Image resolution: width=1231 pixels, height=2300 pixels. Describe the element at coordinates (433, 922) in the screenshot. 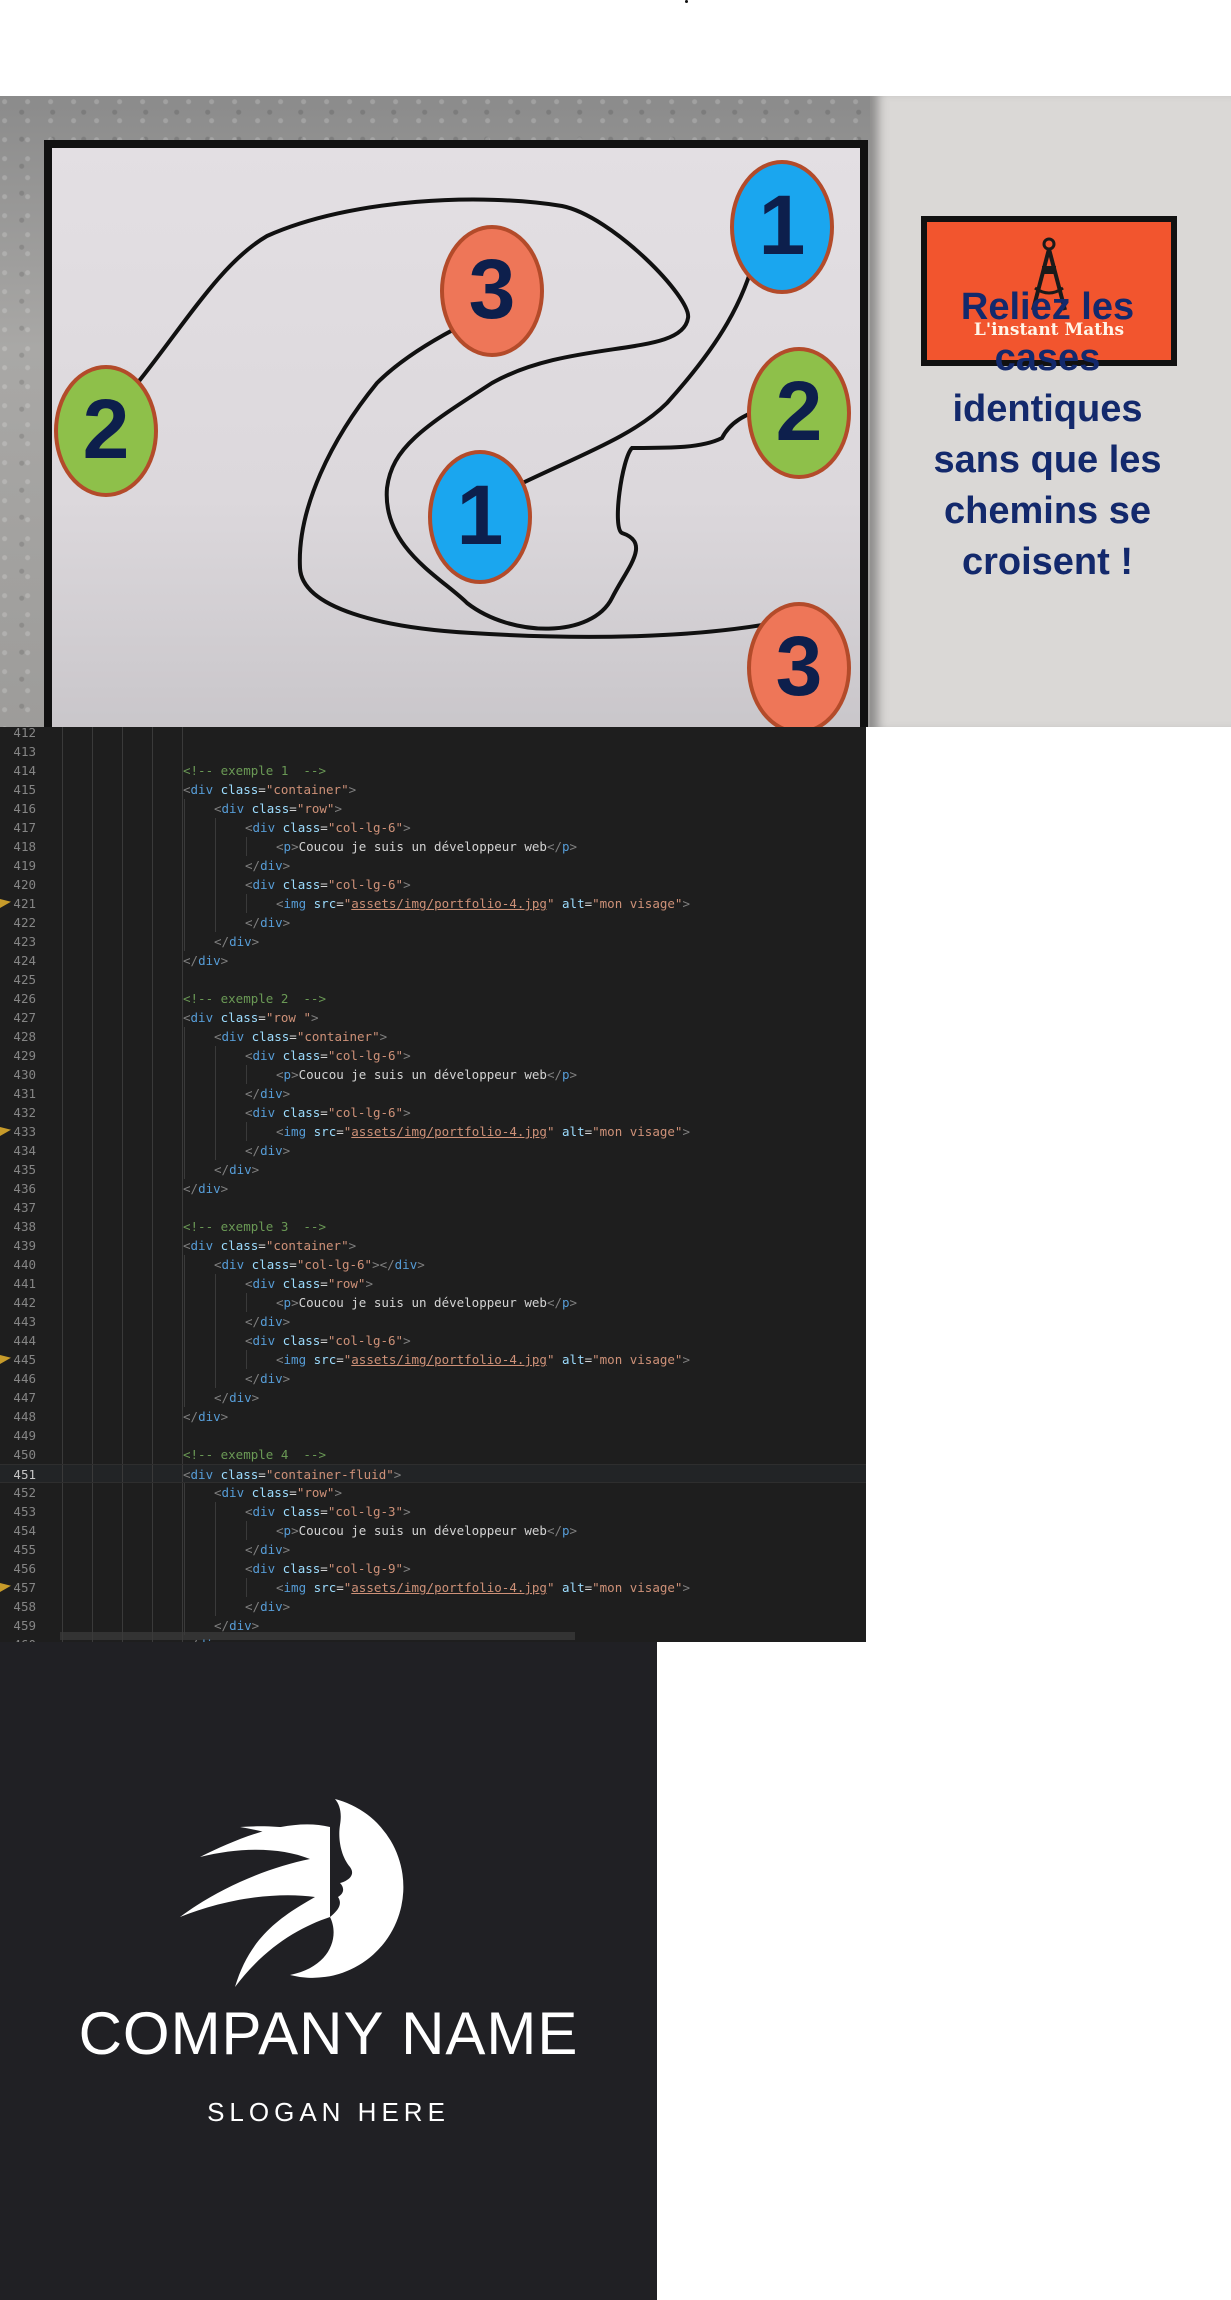

I see `code-line: 422 </div>` at that location.